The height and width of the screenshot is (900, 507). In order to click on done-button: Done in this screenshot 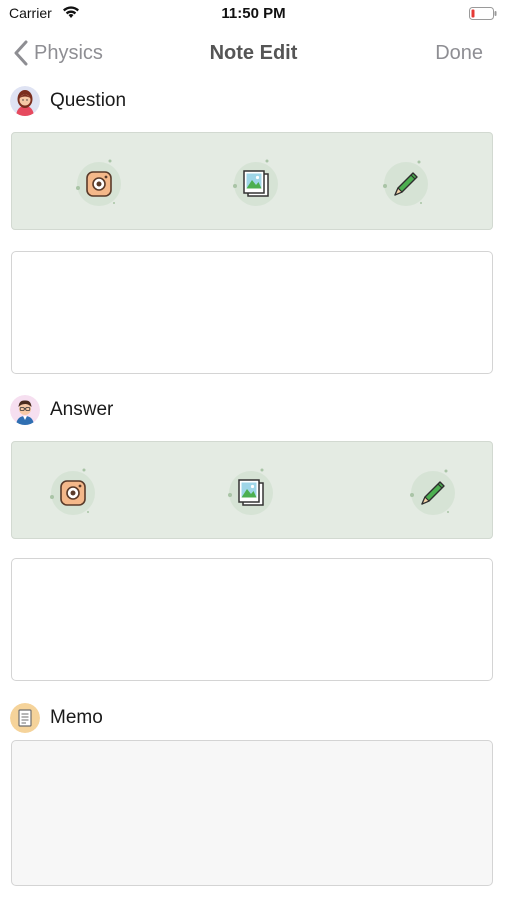, I will do `click(459, 53)`.